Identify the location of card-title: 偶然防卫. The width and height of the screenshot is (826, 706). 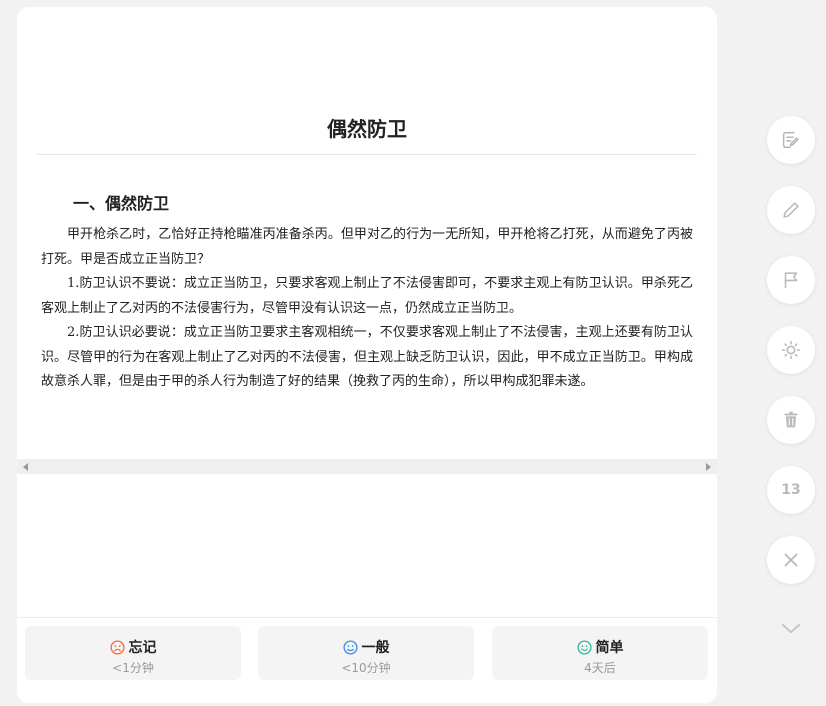
(367, 129).